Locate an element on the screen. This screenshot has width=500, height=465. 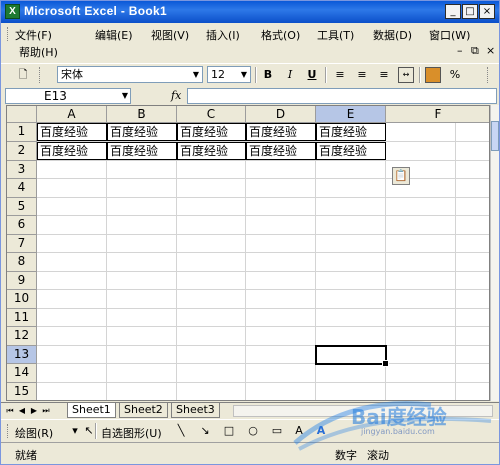
tab-sheet1: Sheet1 is located at coordinates (91, 410).